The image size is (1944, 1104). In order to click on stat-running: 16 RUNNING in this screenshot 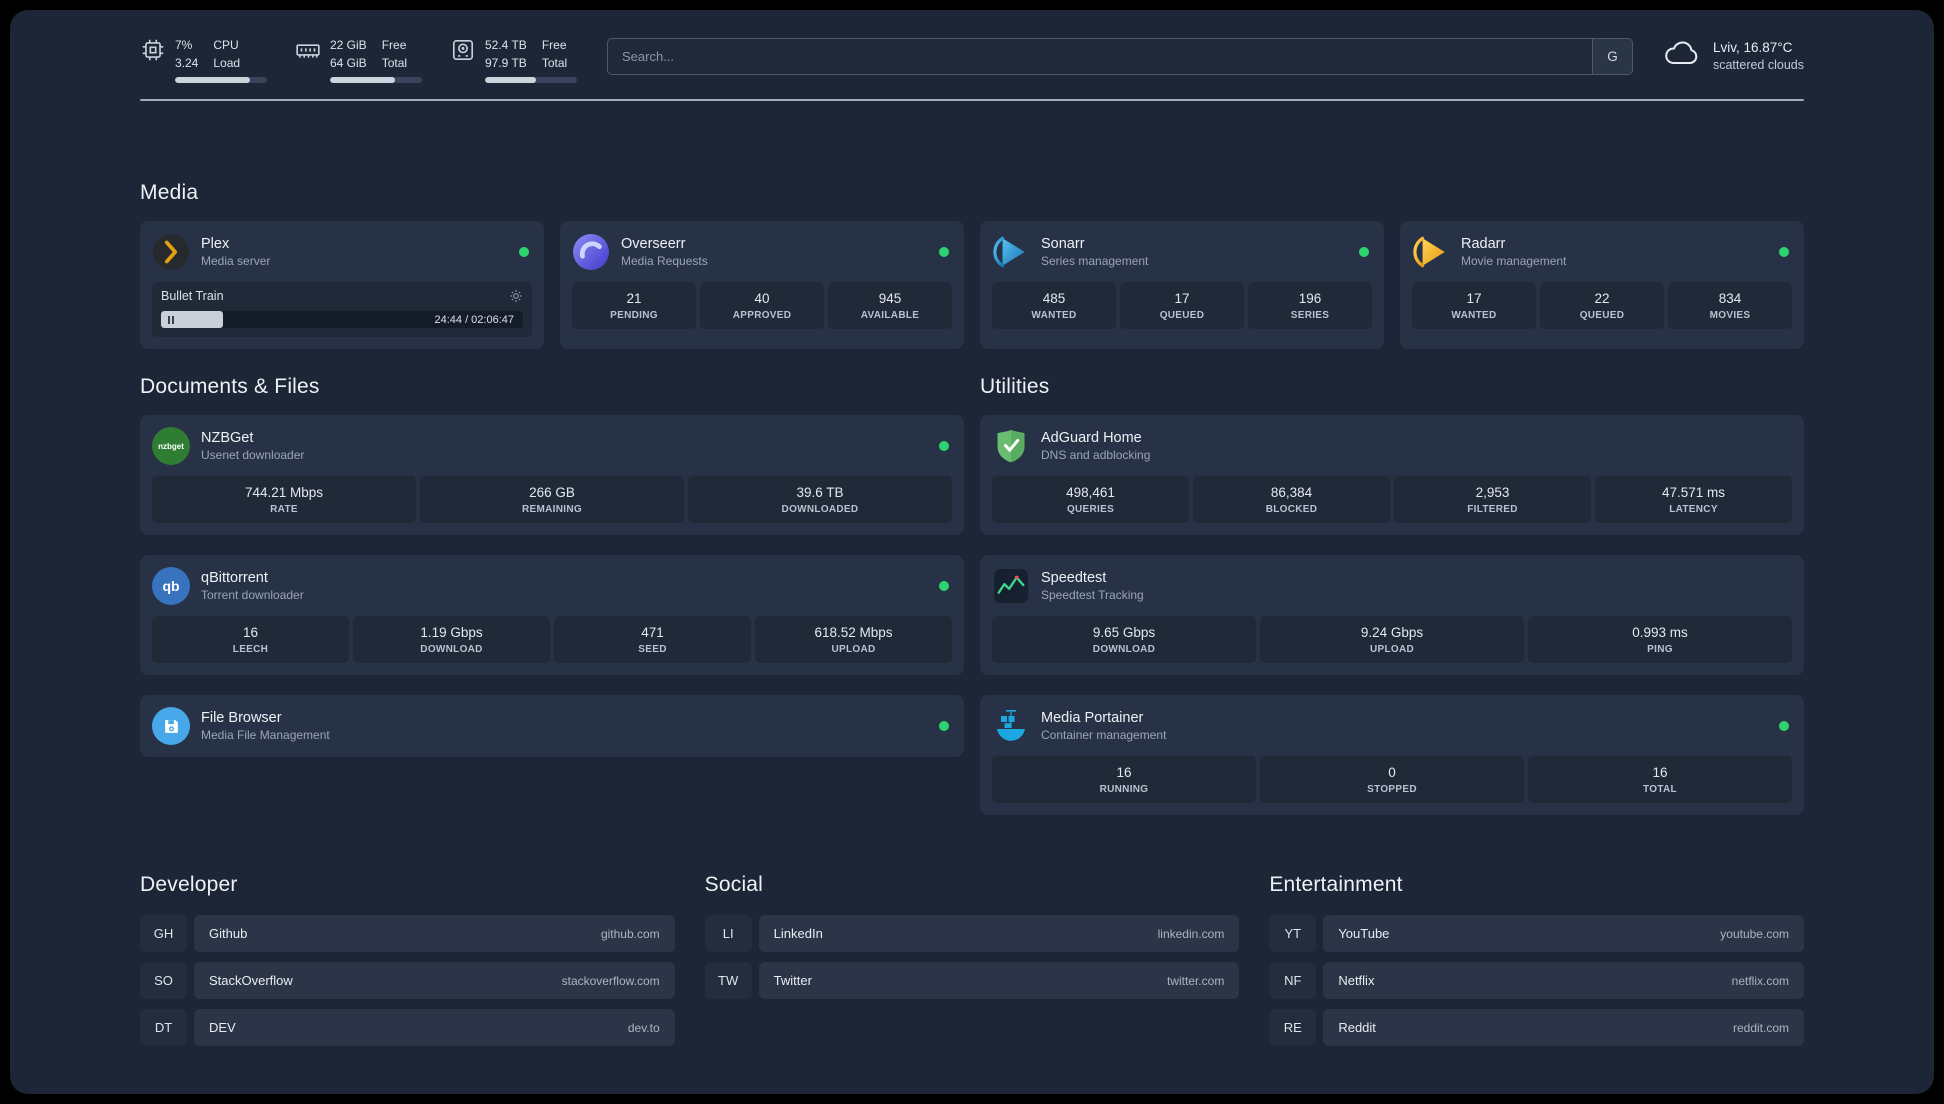, I will do `click(1124, 779)`.